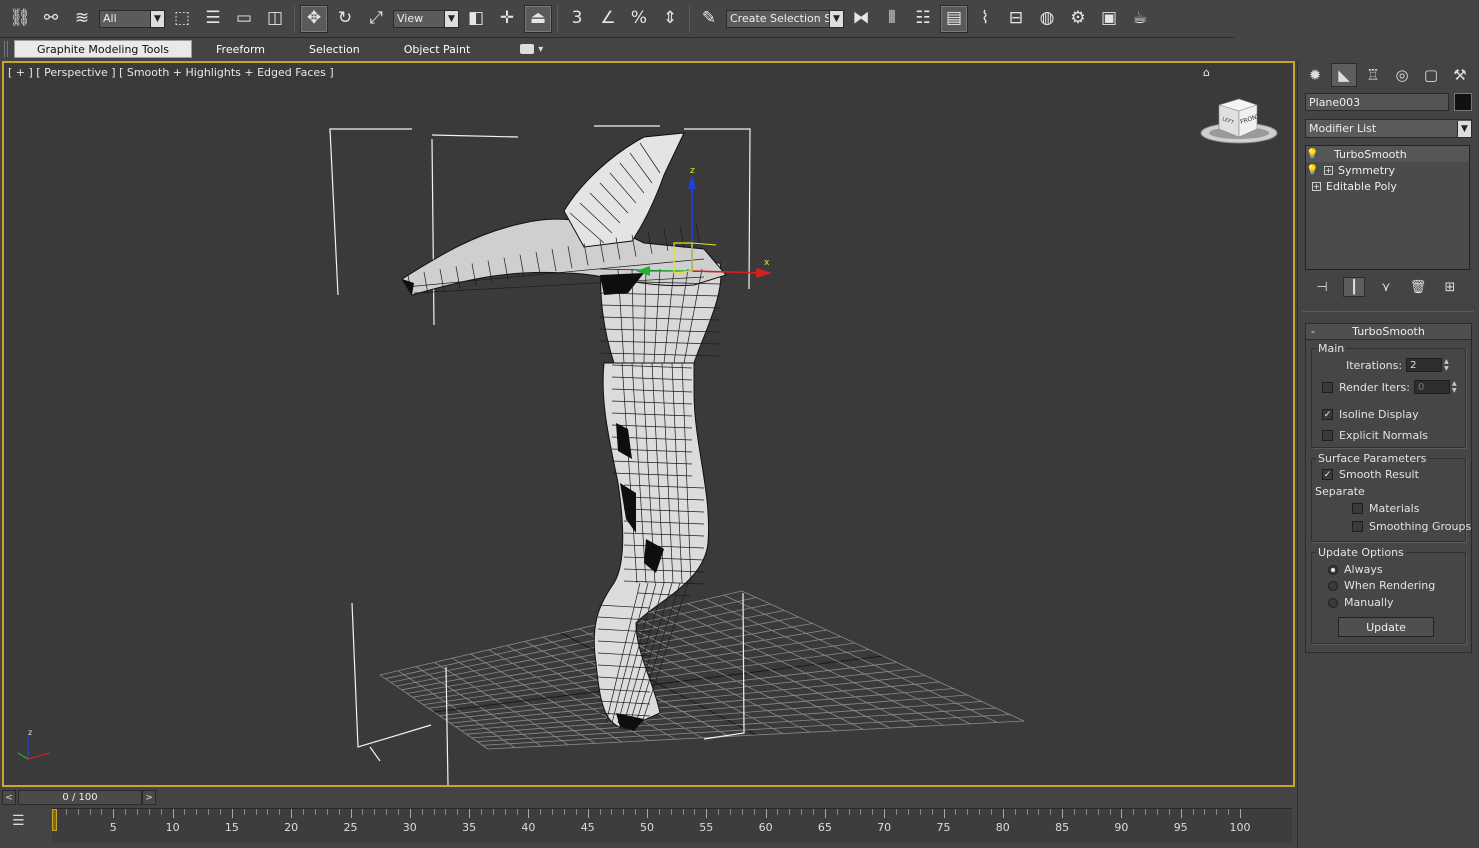 The width and height of the screenshot is (1479, 848). I want to click on materials-row: Materials, so click(1385, 508).